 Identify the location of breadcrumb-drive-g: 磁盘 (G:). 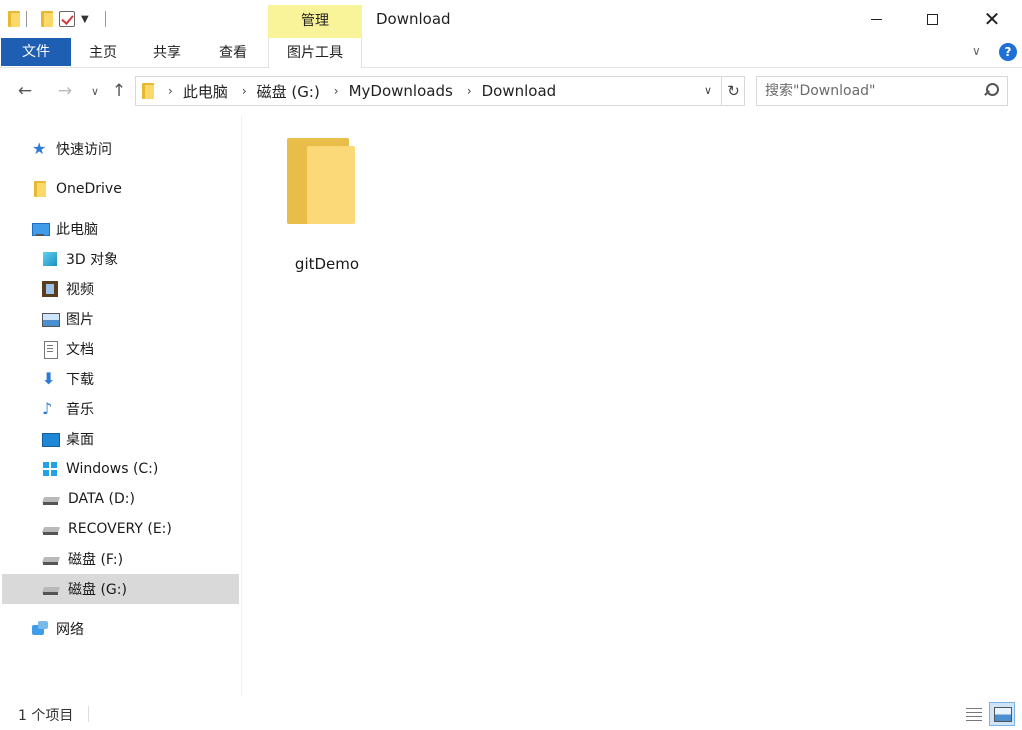
(288, 91).